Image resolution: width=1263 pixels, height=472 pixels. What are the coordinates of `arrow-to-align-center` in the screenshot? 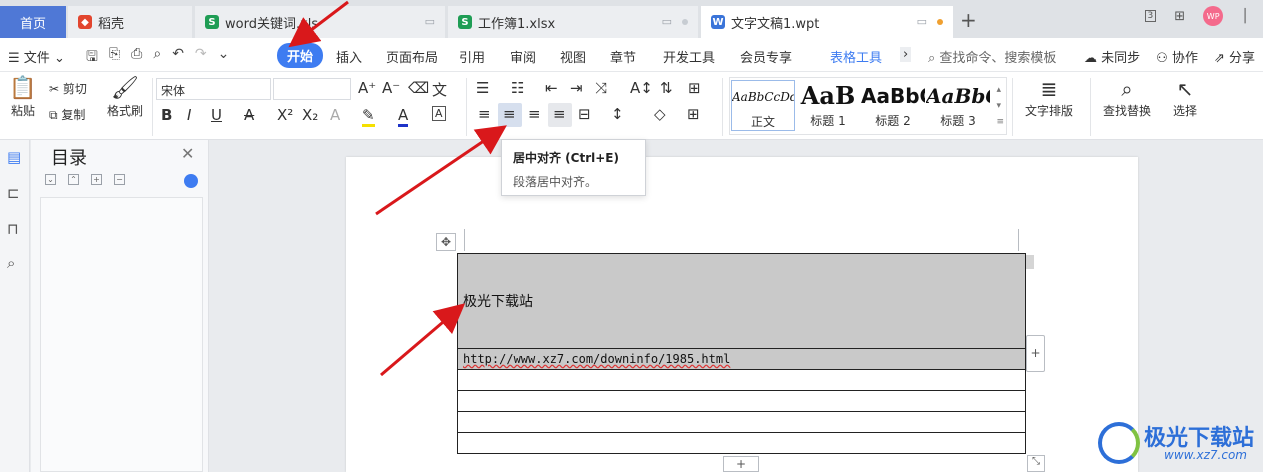 It's located at (441, 170).